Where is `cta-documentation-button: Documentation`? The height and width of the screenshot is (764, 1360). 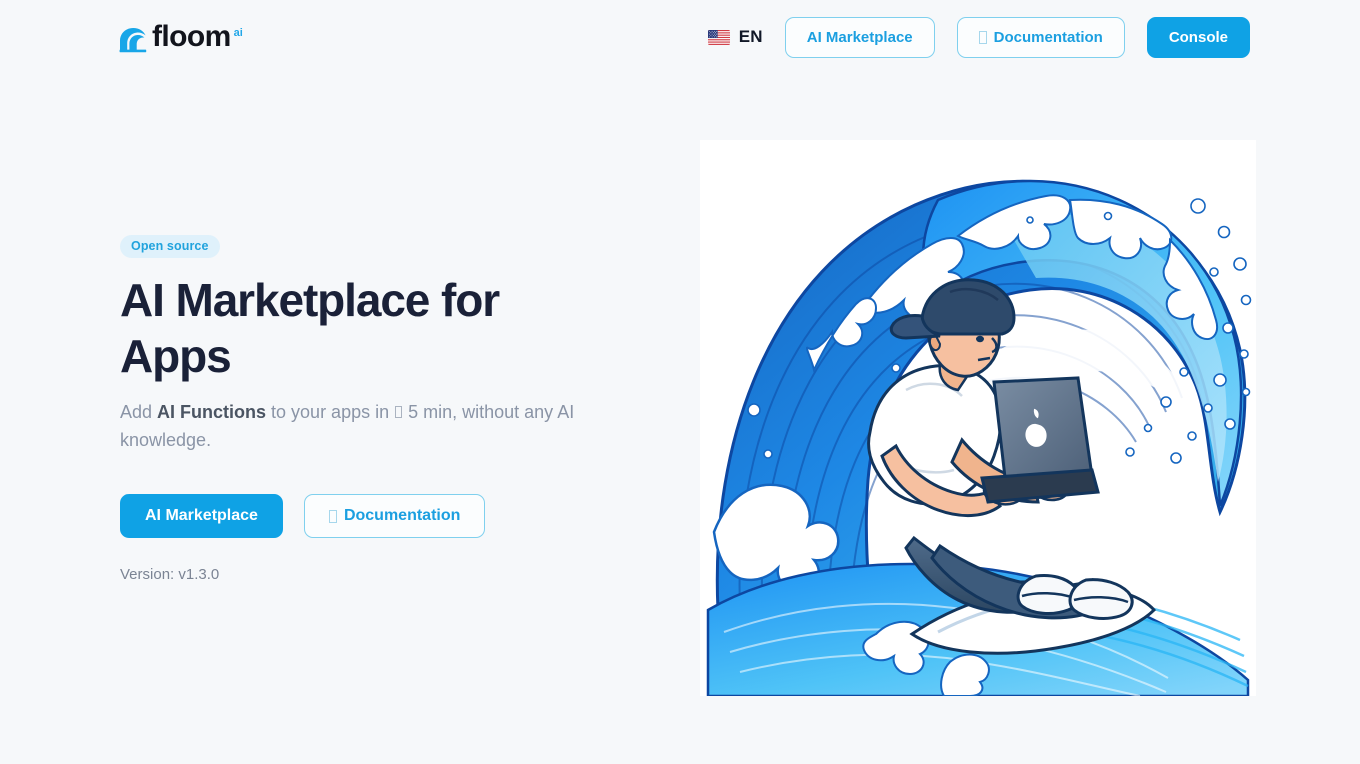
cta-documentation-button: Documentation is located at coordinates (394, 516).